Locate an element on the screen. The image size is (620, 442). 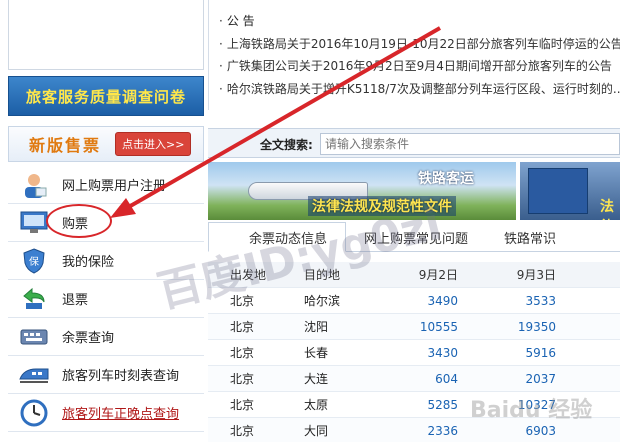
cell-count-day1: 5285 is located at coordinates (417, 405).